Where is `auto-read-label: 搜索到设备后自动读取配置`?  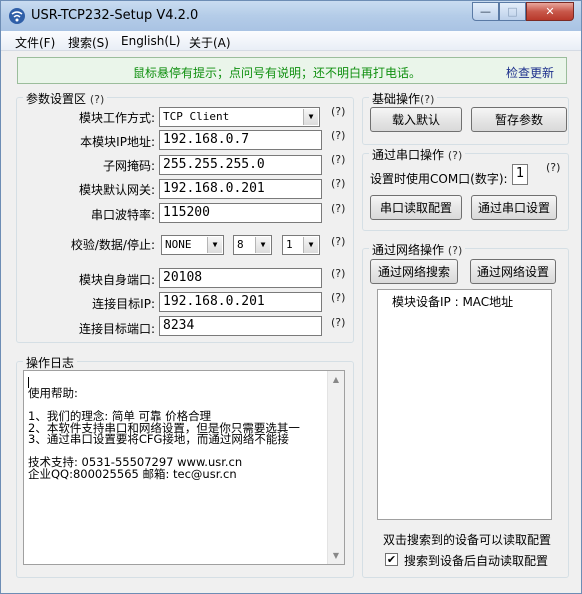
auto-read-label: 搜索到设备后自动读取配置 is located at coordinates (476, 560).